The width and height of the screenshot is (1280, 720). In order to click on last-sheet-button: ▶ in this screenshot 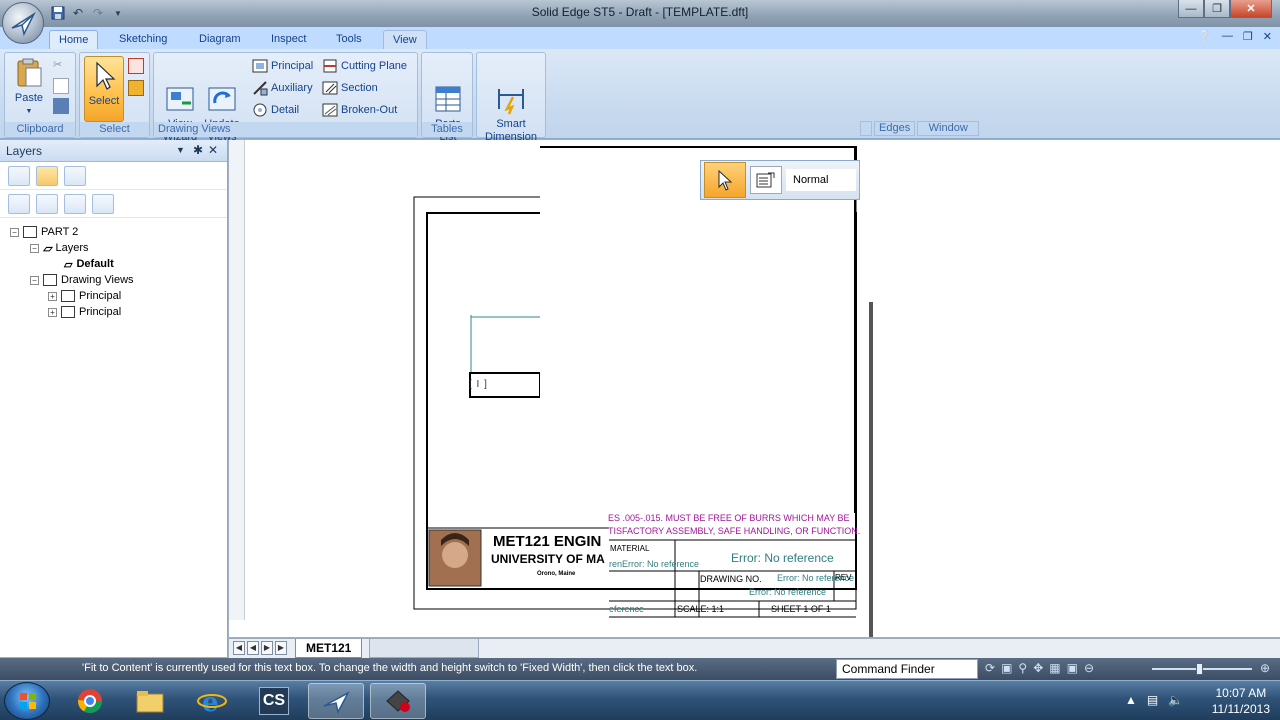, I will do `click(281, 648)`.